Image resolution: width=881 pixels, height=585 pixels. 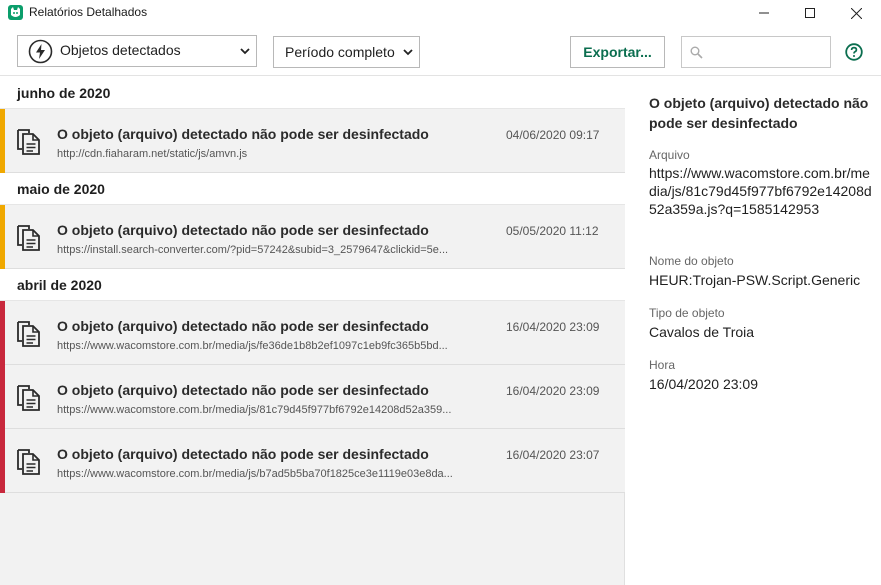 What do you see at coordinates (669, 155) in the screenshot?
I see `file-label: Arquivo` at bounding box center [669, 155].